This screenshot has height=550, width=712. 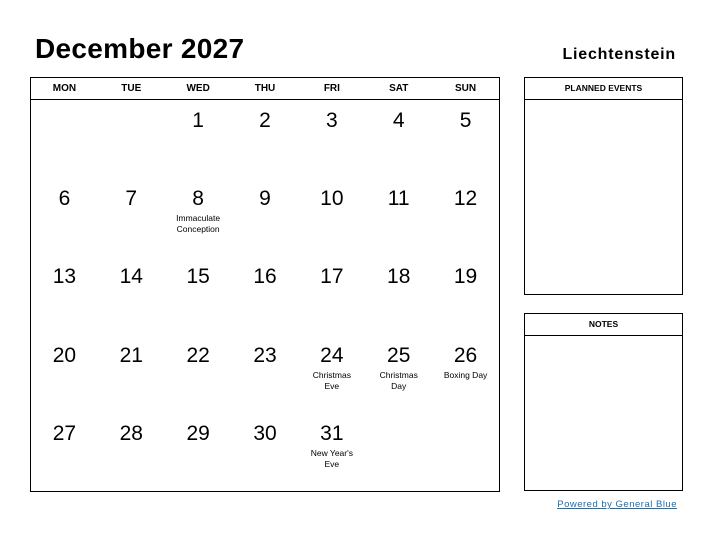 What do you see at coordinates (398, 380) in the screenshot?
I see `holiday-label: Christmas Day` at bounding box center [398, 380].